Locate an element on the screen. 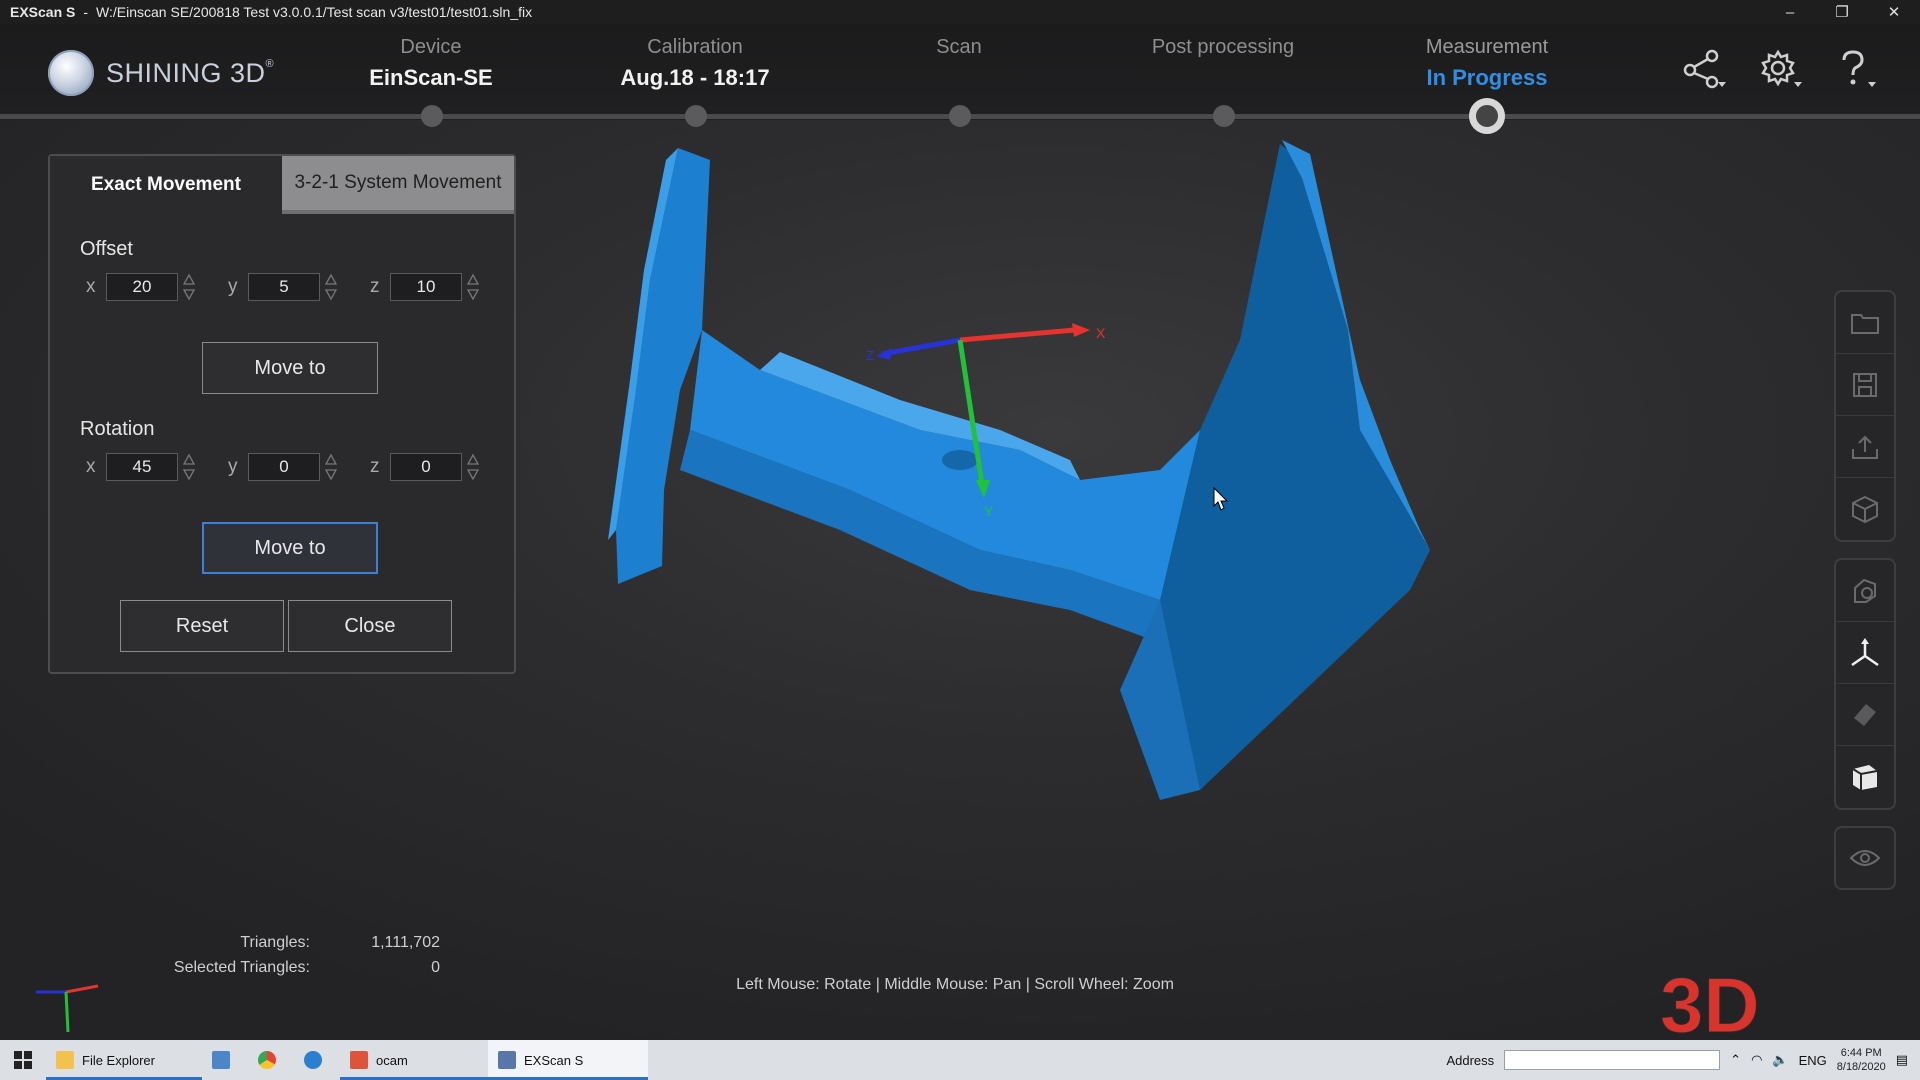  taskbar-chrome is located at coordinates (271, 1060).